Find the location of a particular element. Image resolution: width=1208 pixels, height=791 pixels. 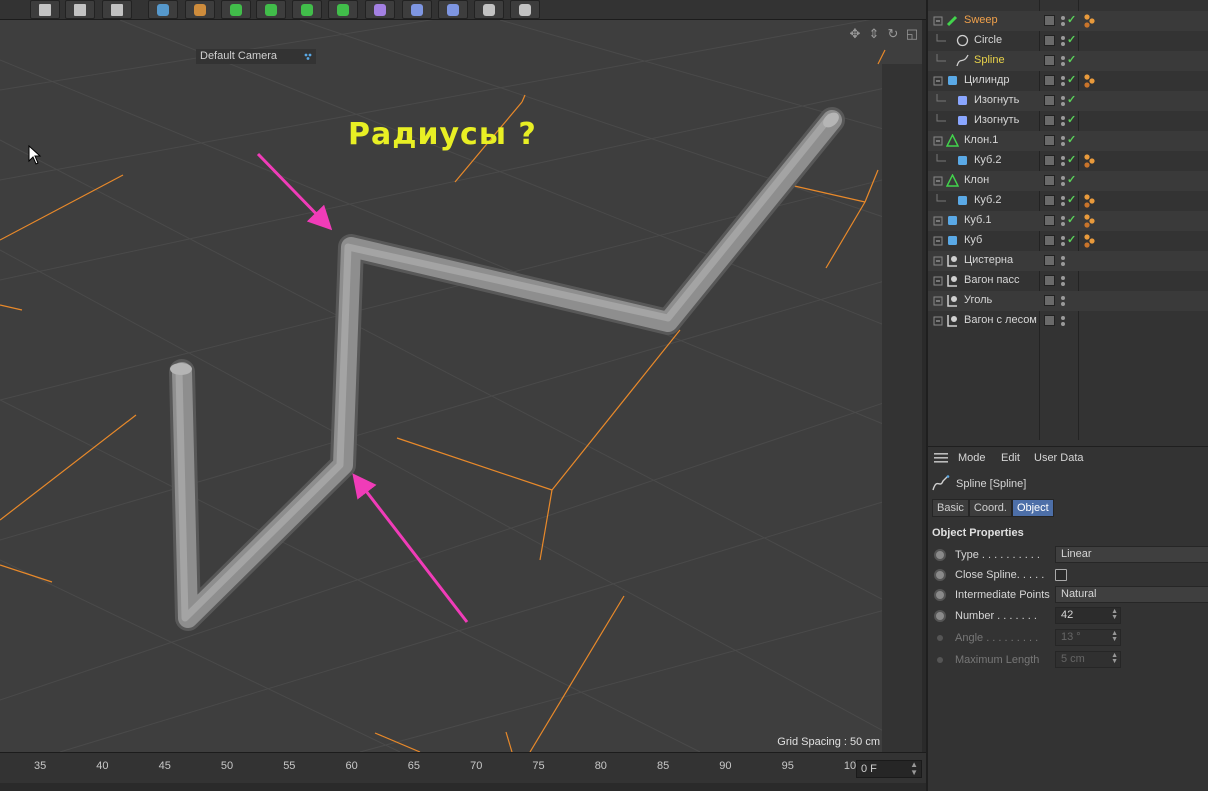

close-spline-checkbox is located at coordinates (1061, 575).